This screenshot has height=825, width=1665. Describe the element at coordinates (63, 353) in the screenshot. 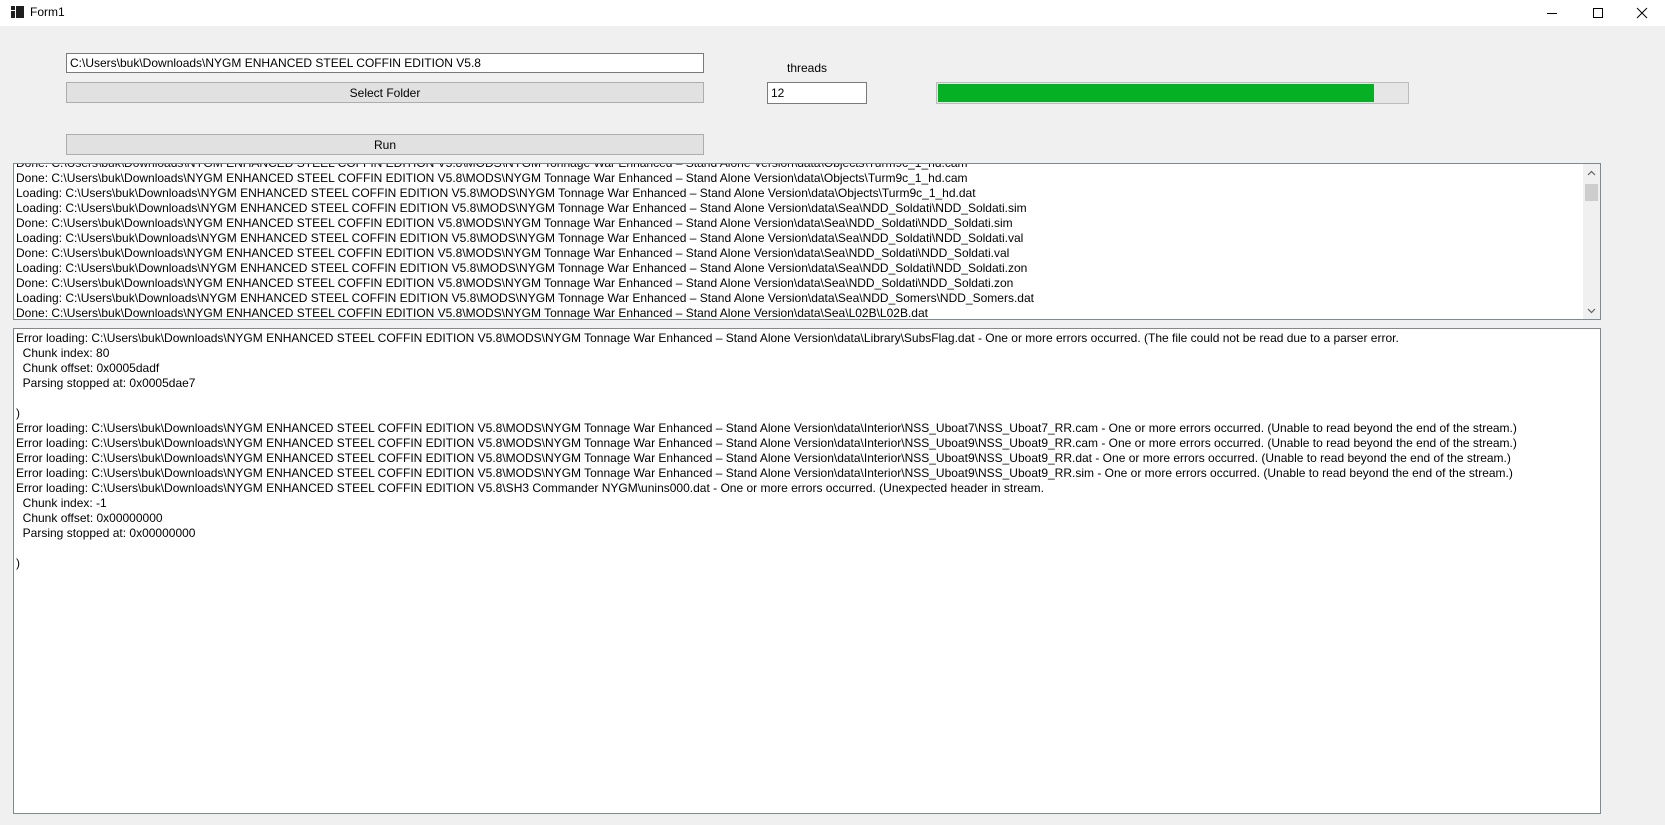

I see `error-line: Chunk index: 80` at that location.